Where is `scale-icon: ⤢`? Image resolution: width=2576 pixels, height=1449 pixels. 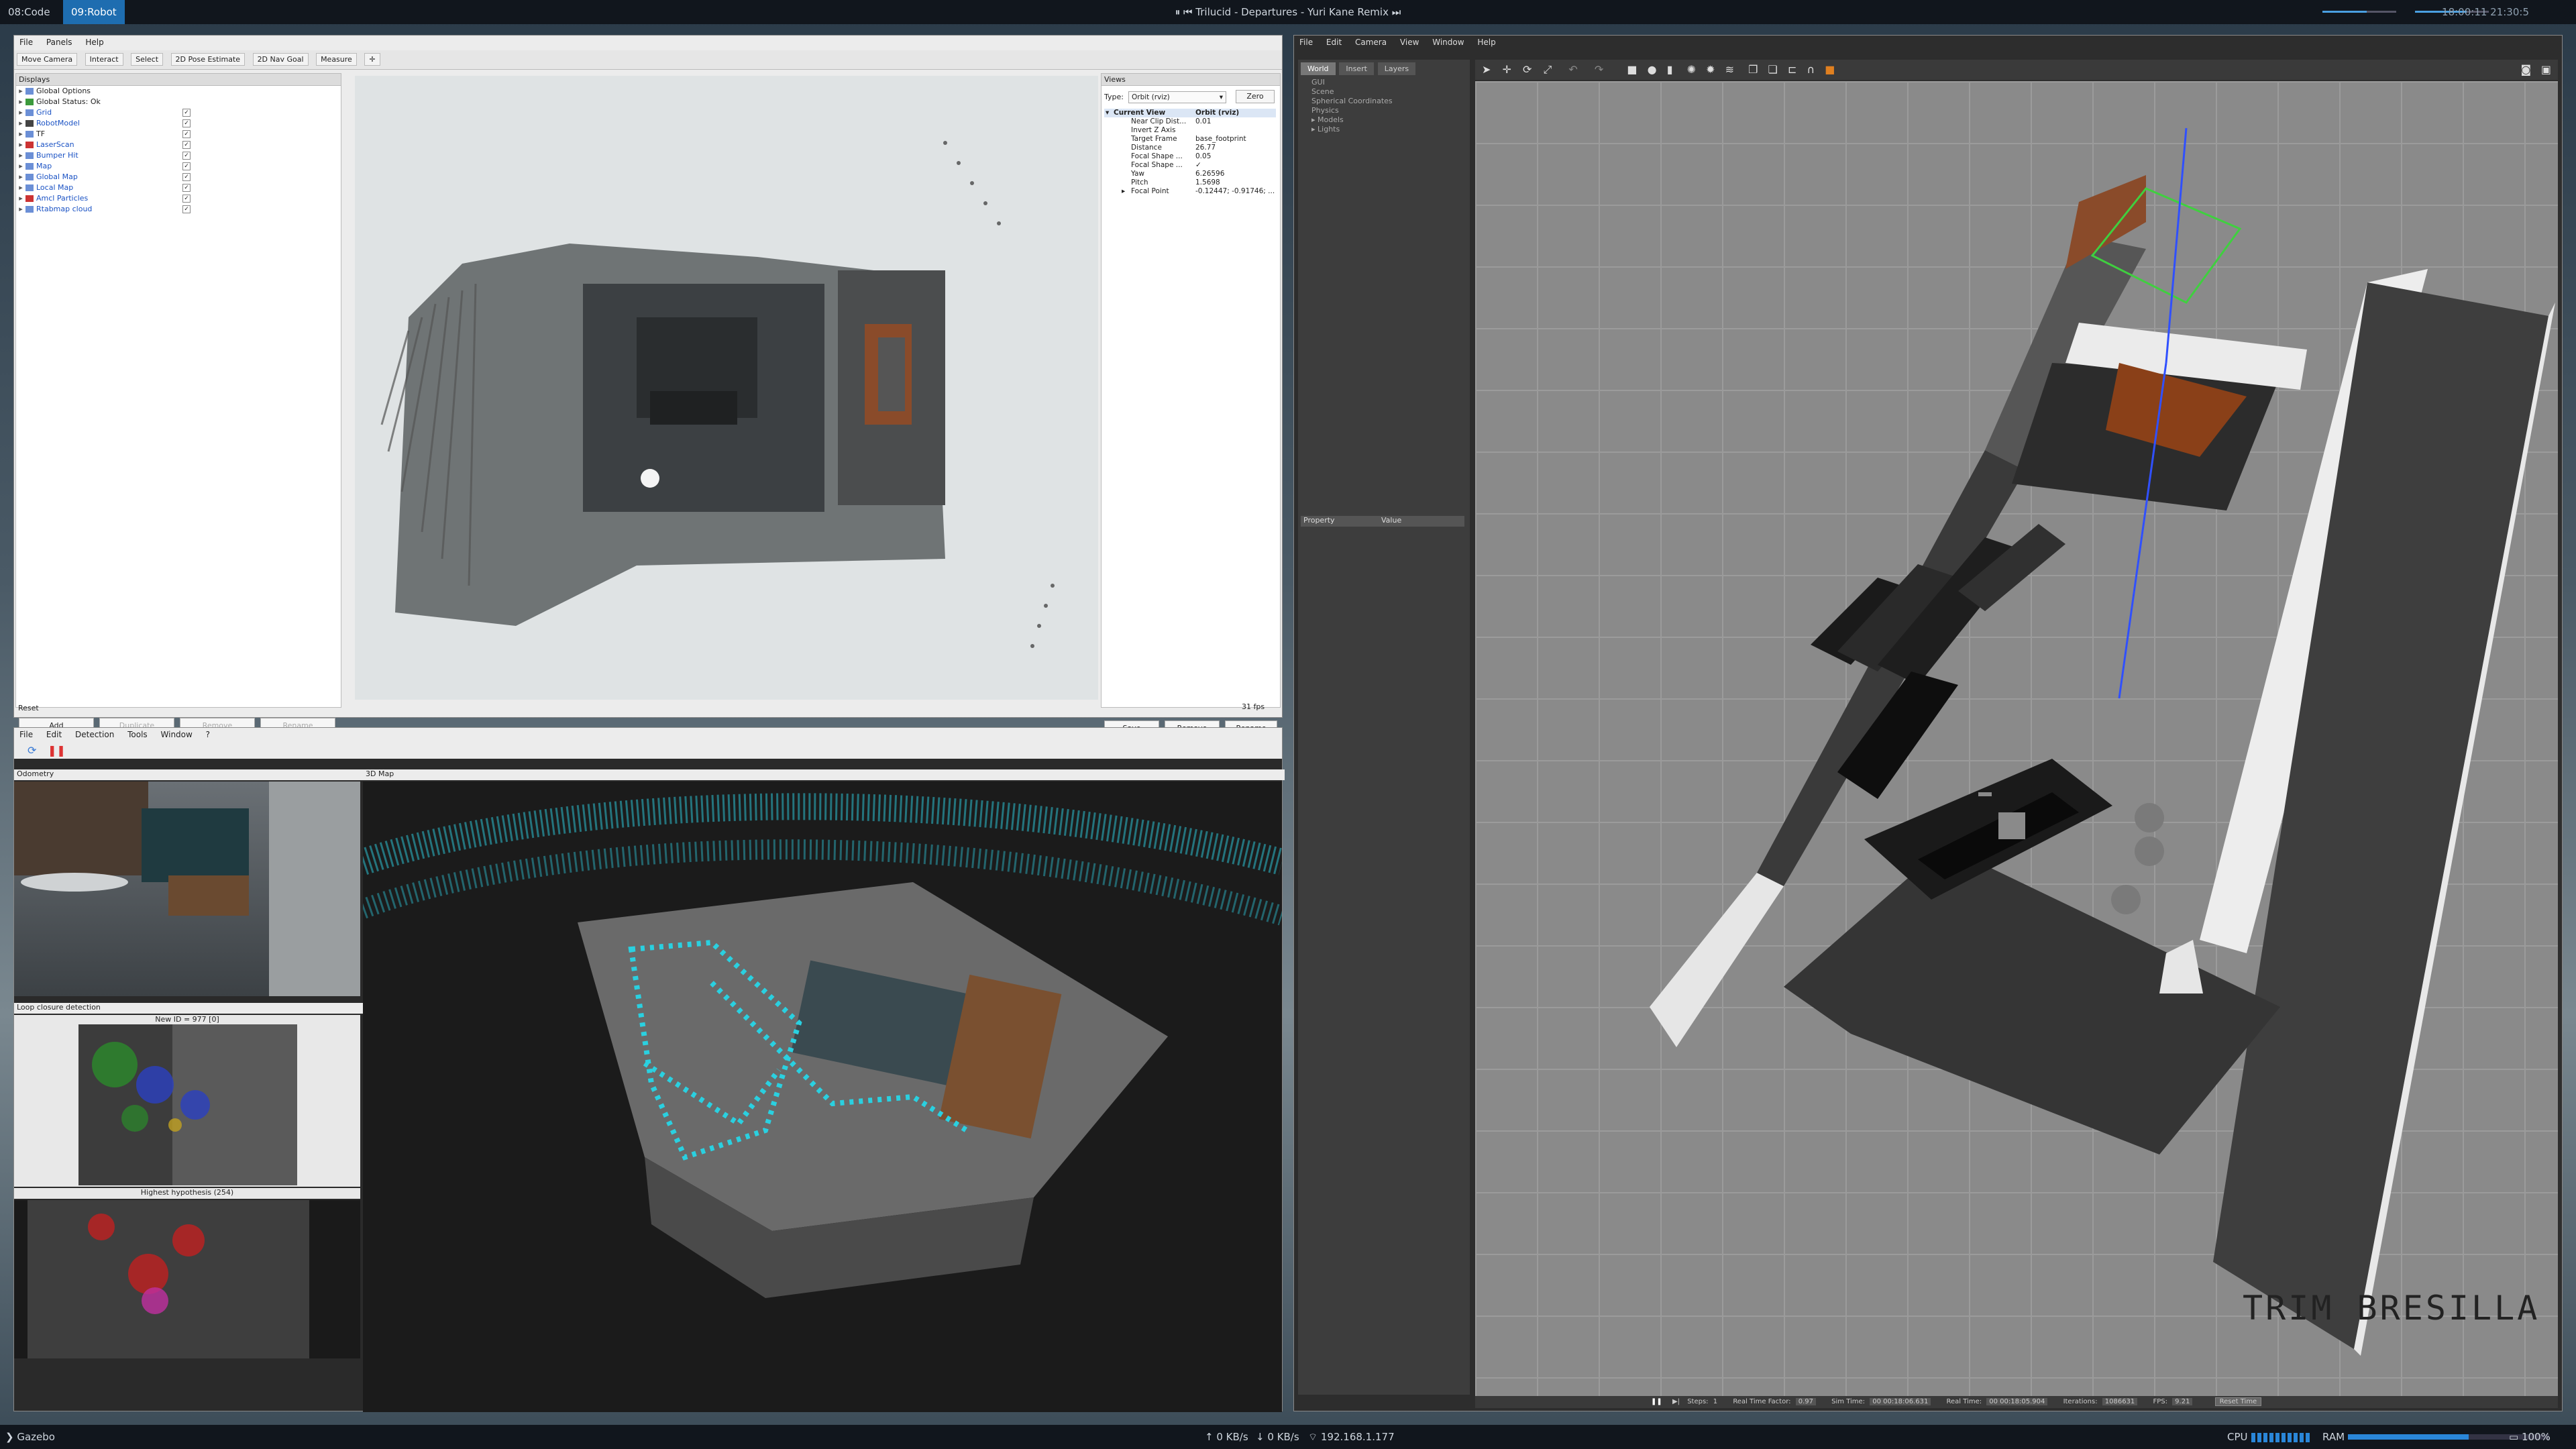 scale-icon: ⤢ is located at coordinates (1548, 69).